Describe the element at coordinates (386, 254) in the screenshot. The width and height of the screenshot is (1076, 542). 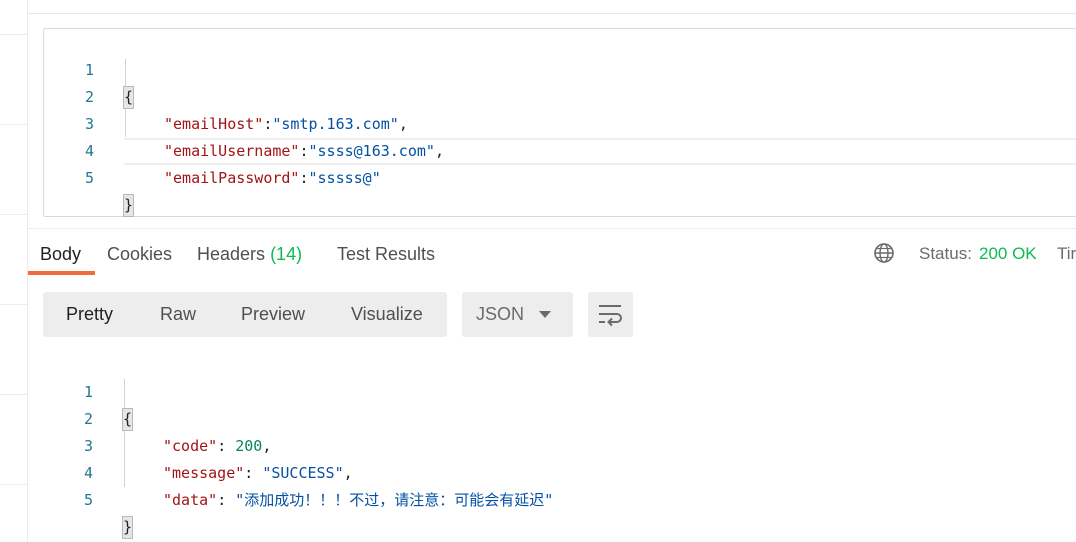
I see `tab-test-results: Test Results` at that location.